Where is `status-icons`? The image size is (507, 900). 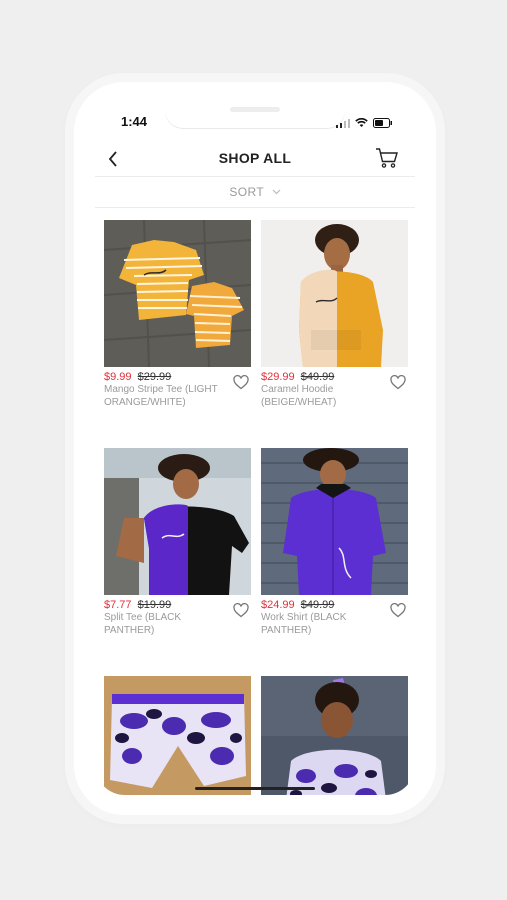 status-icons is located at coordinates (364, 124).